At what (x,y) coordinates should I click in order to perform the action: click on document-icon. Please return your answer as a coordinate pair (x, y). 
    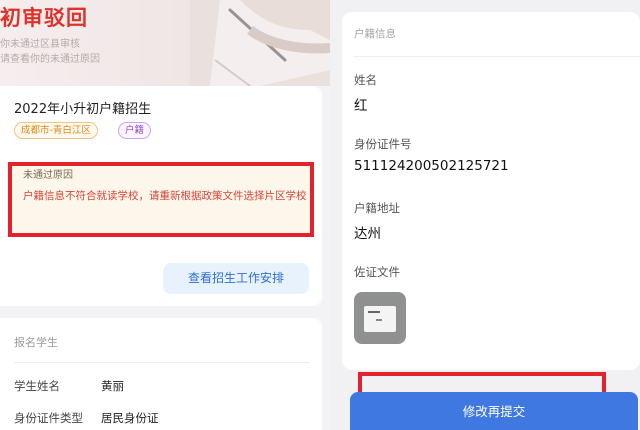
    Looking at the image, I should click on (380, 319).